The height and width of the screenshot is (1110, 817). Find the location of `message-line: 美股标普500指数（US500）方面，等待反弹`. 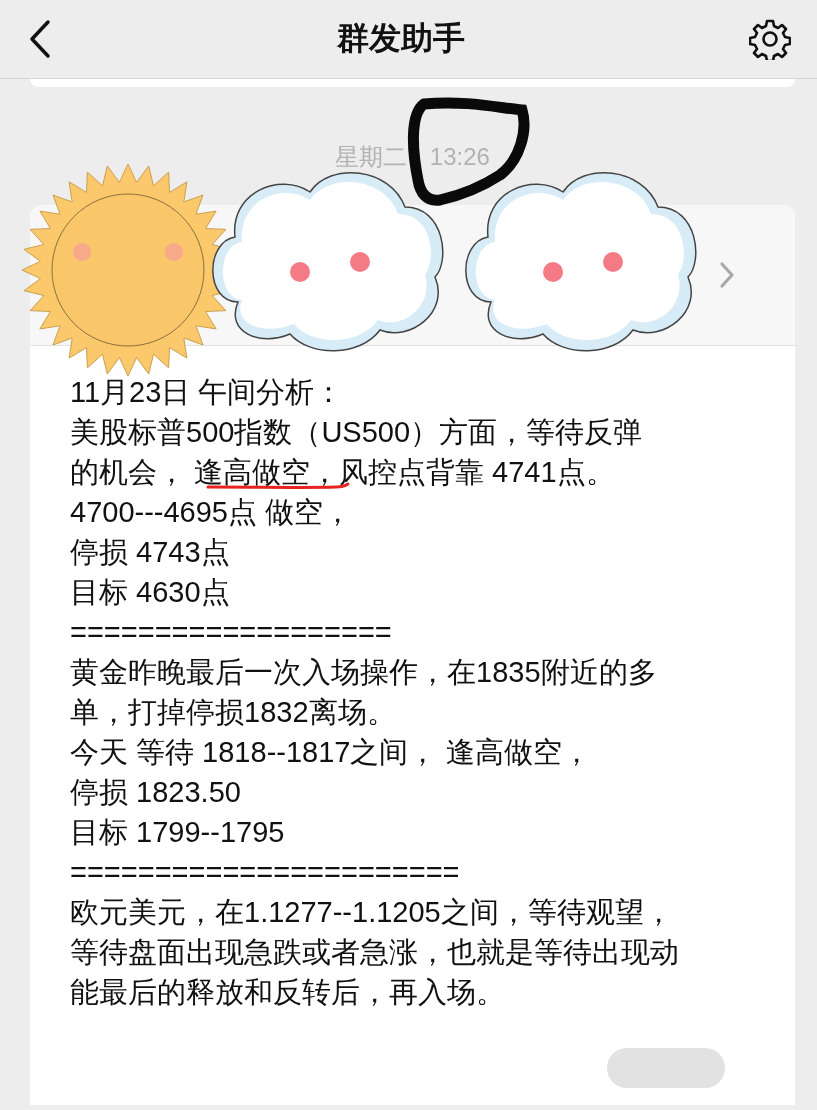

message-line: 美股标普500指数（US500）方面，等待反弹 is located at coordinates (356, 432).